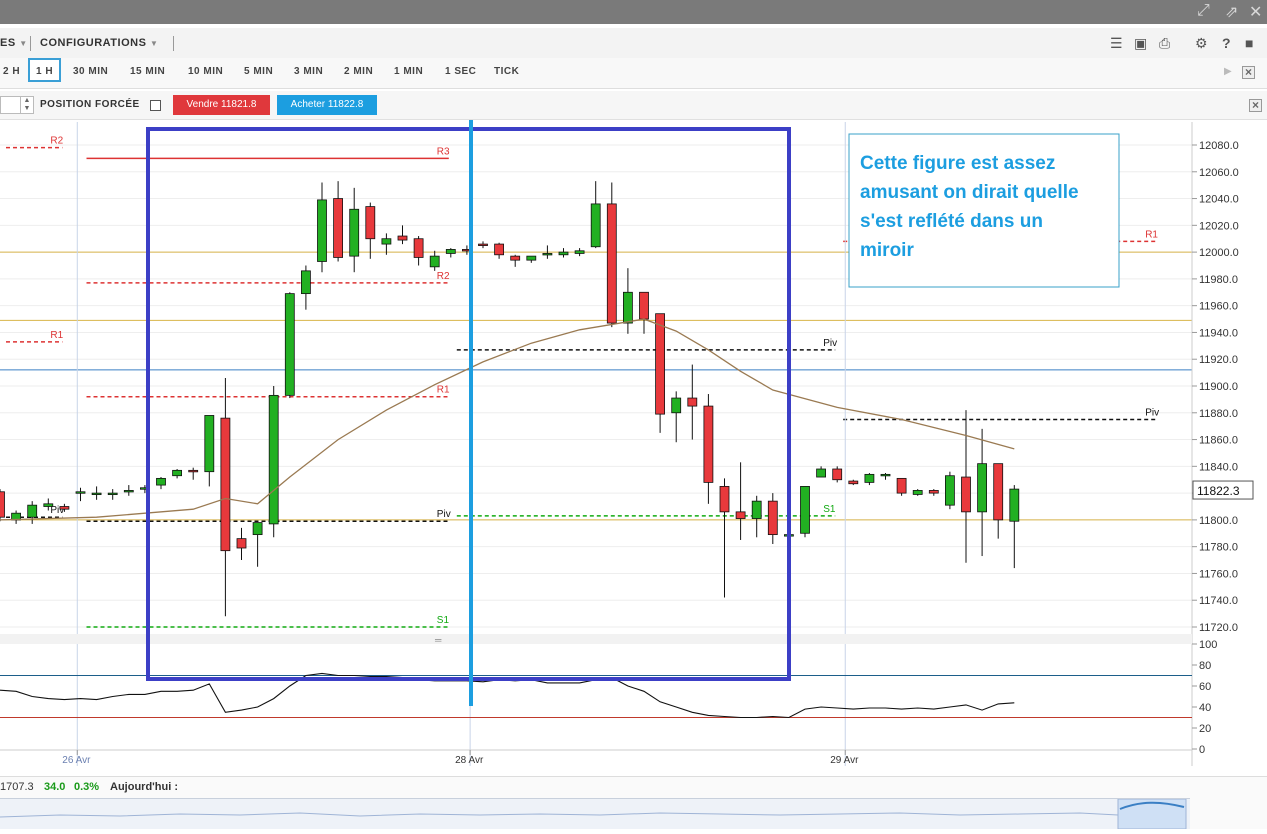  Describe the element at coordinates (1218, 333) in the screenshot. I see `price-tick-label: 11940.0` at that location.